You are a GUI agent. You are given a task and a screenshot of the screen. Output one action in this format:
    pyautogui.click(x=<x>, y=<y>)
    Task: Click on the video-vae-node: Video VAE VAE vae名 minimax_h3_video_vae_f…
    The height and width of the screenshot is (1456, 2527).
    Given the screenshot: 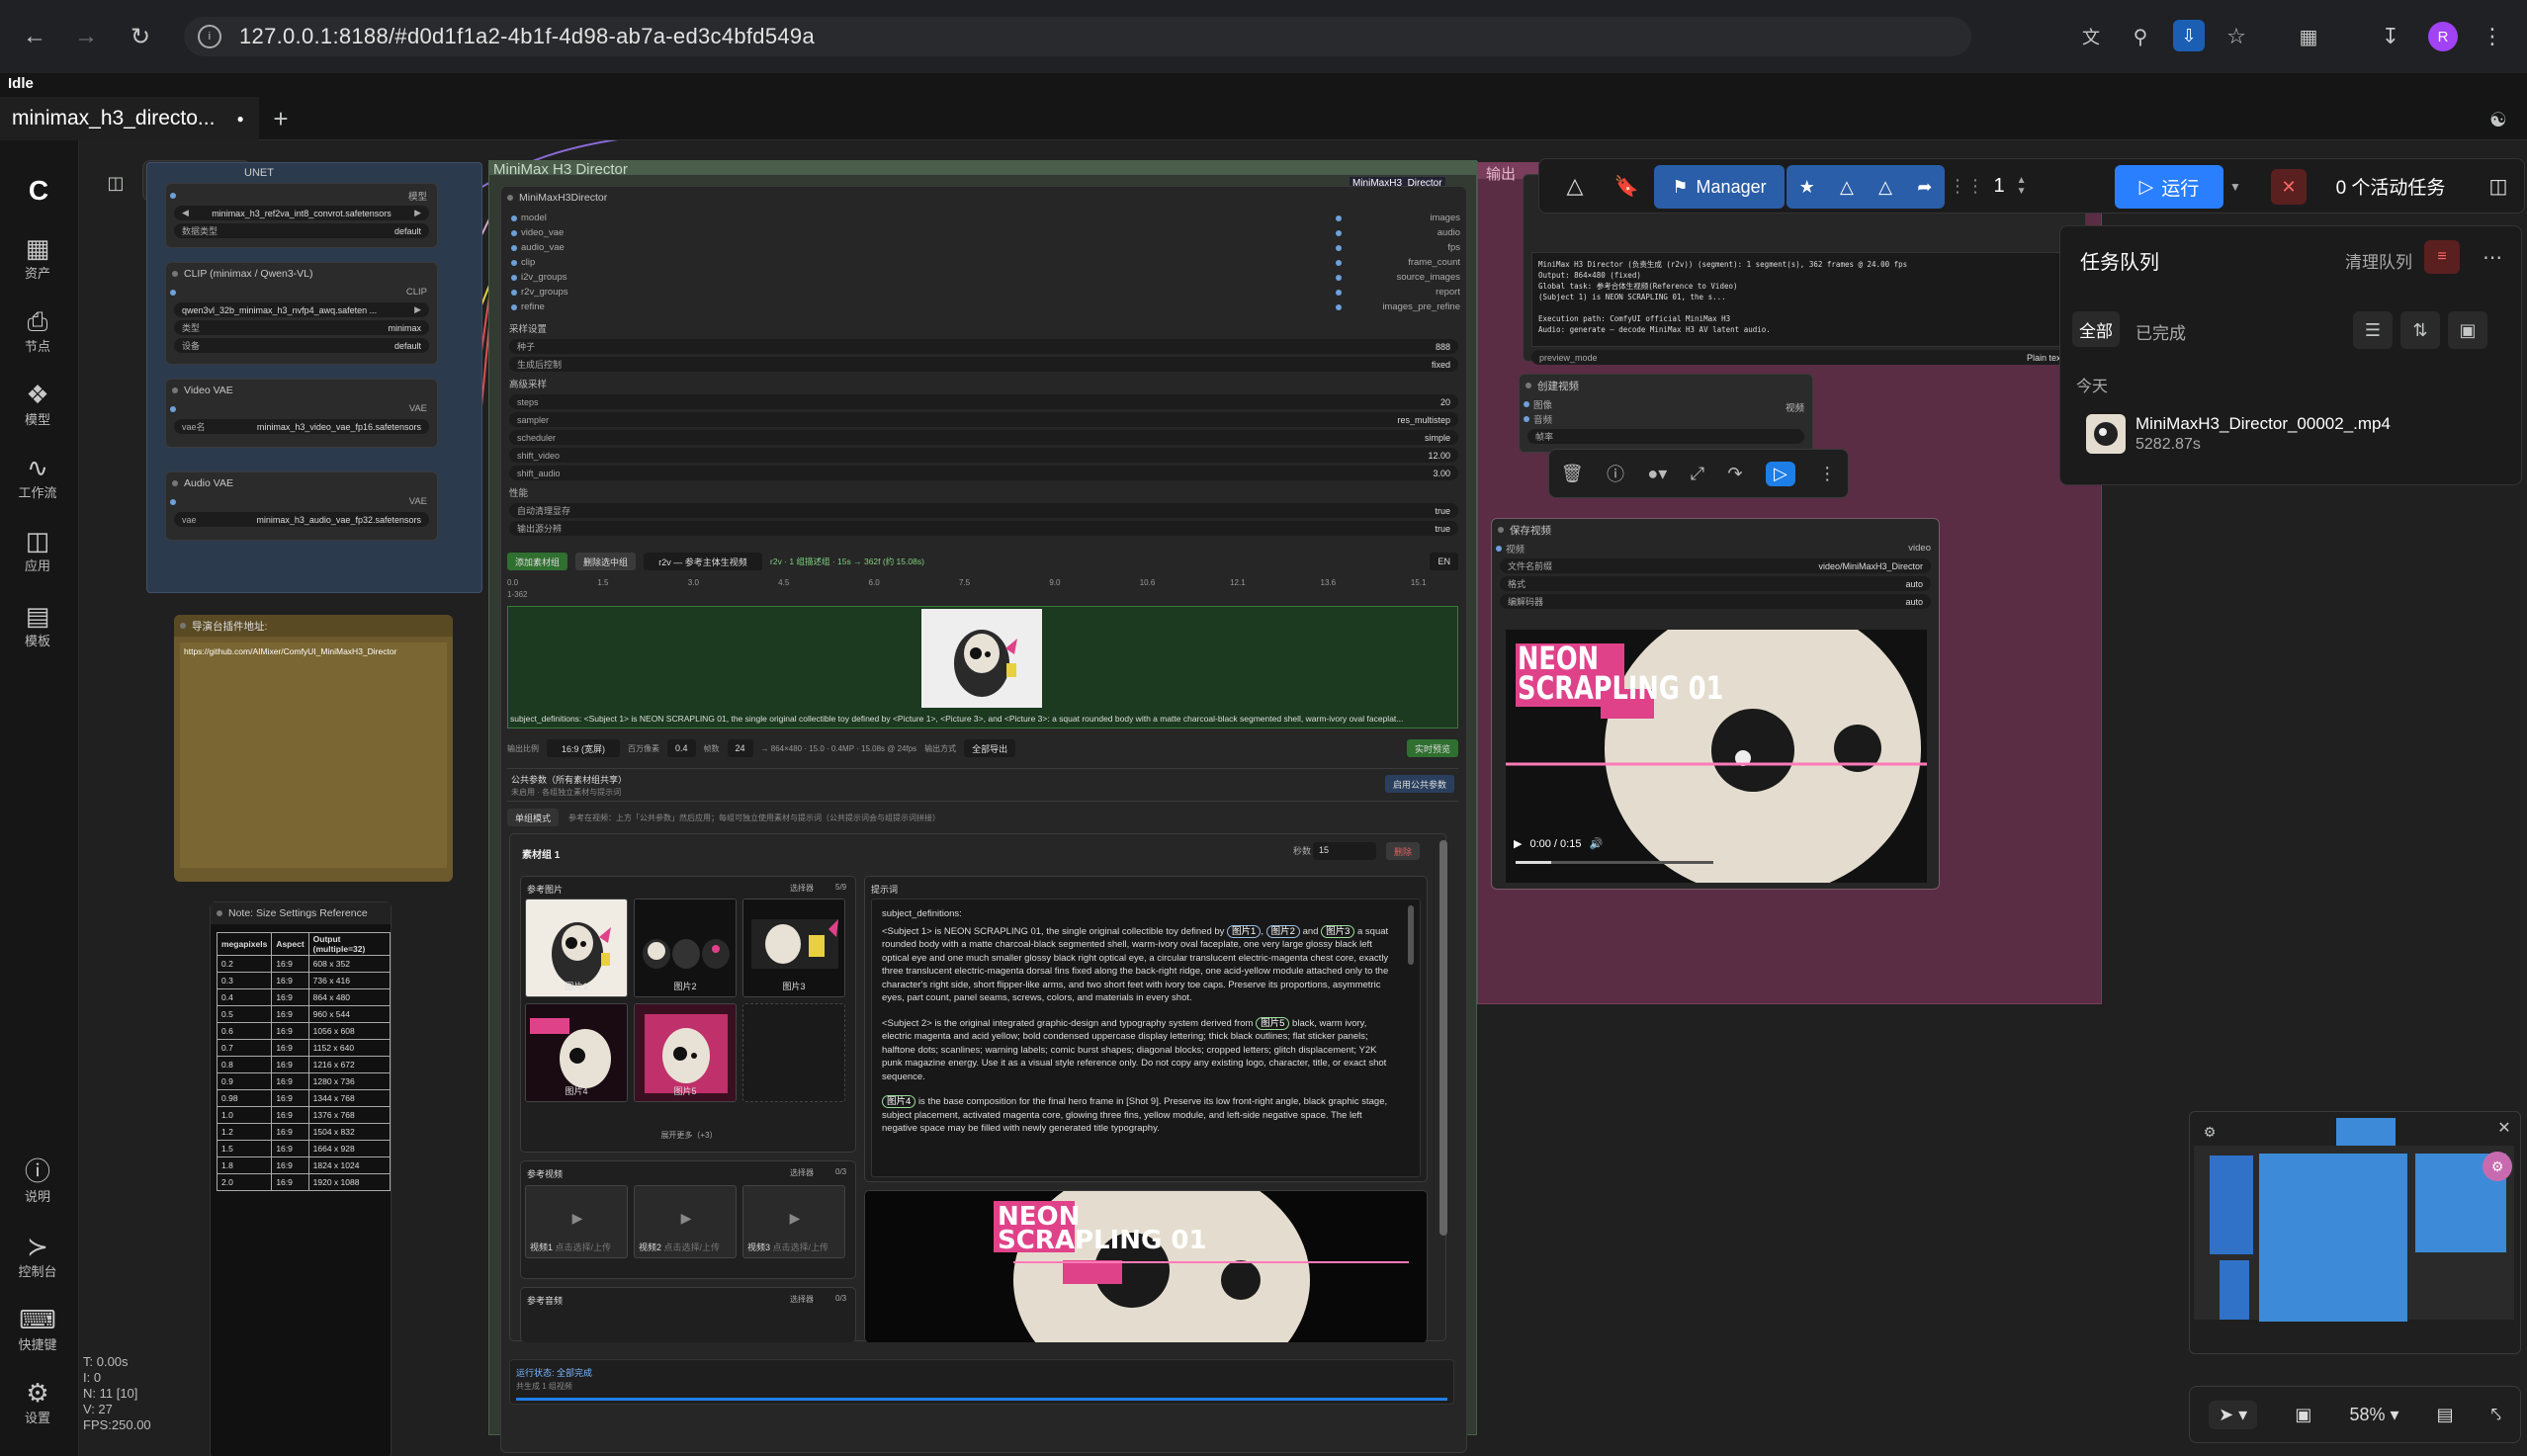 What is the action you would take?
    pyautogui.click(x=301, y=413)
    